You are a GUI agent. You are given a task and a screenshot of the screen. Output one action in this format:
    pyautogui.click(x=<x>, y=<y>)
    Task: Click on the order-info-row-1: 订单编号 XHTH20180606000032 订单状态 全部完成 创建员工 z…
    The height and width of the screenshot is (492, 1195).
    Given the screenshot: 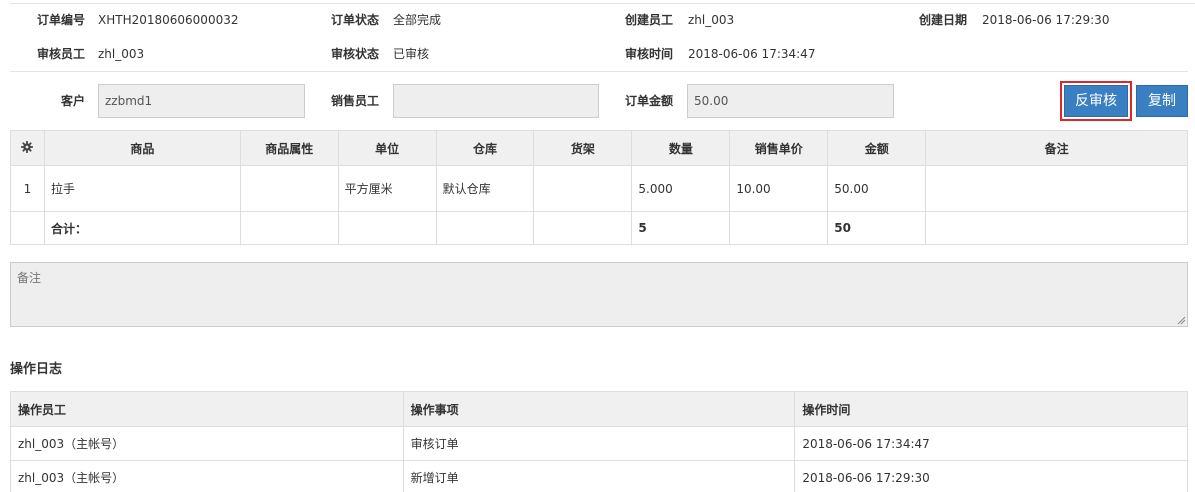 What is the action you would take?
    pyautogui.click(x=597, y=20)
    